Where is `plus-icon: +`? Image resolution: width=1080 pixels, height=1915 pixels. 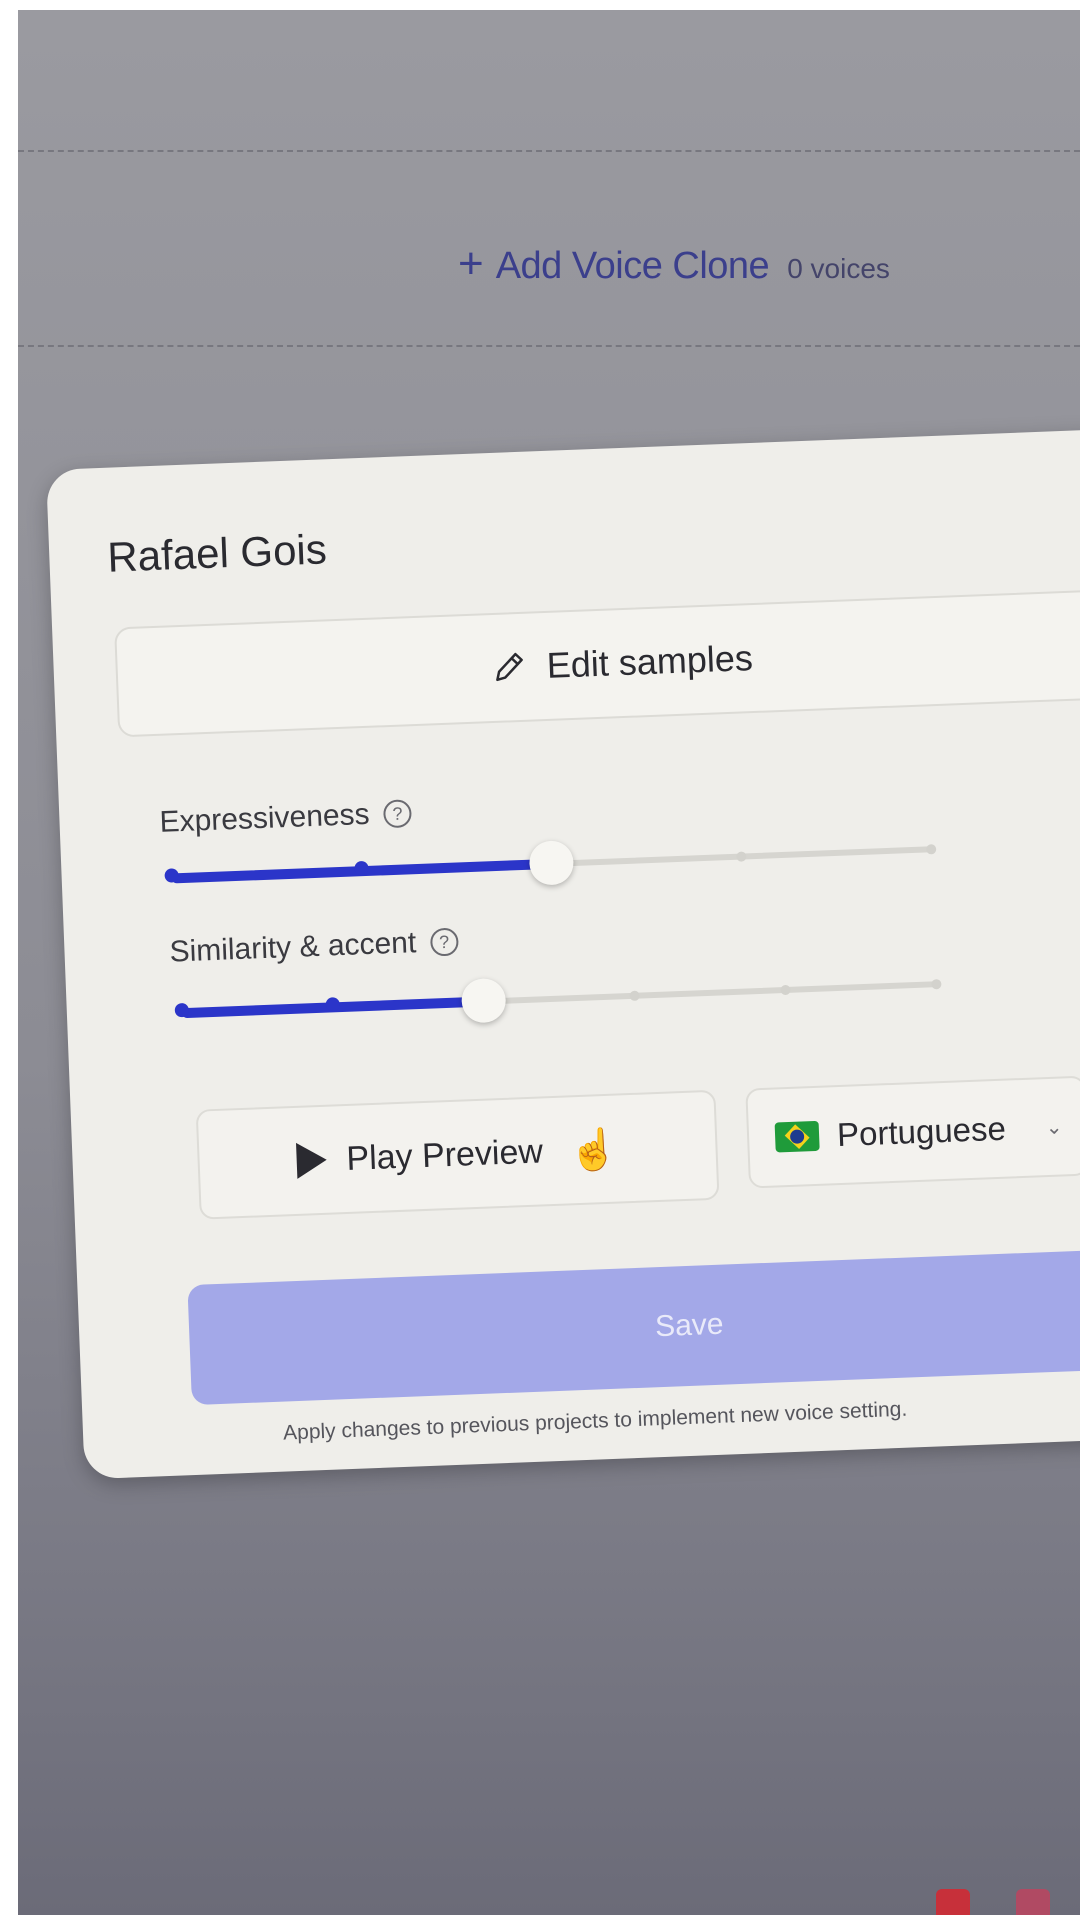 plus-icon: + is located at coordinates (471, 263).